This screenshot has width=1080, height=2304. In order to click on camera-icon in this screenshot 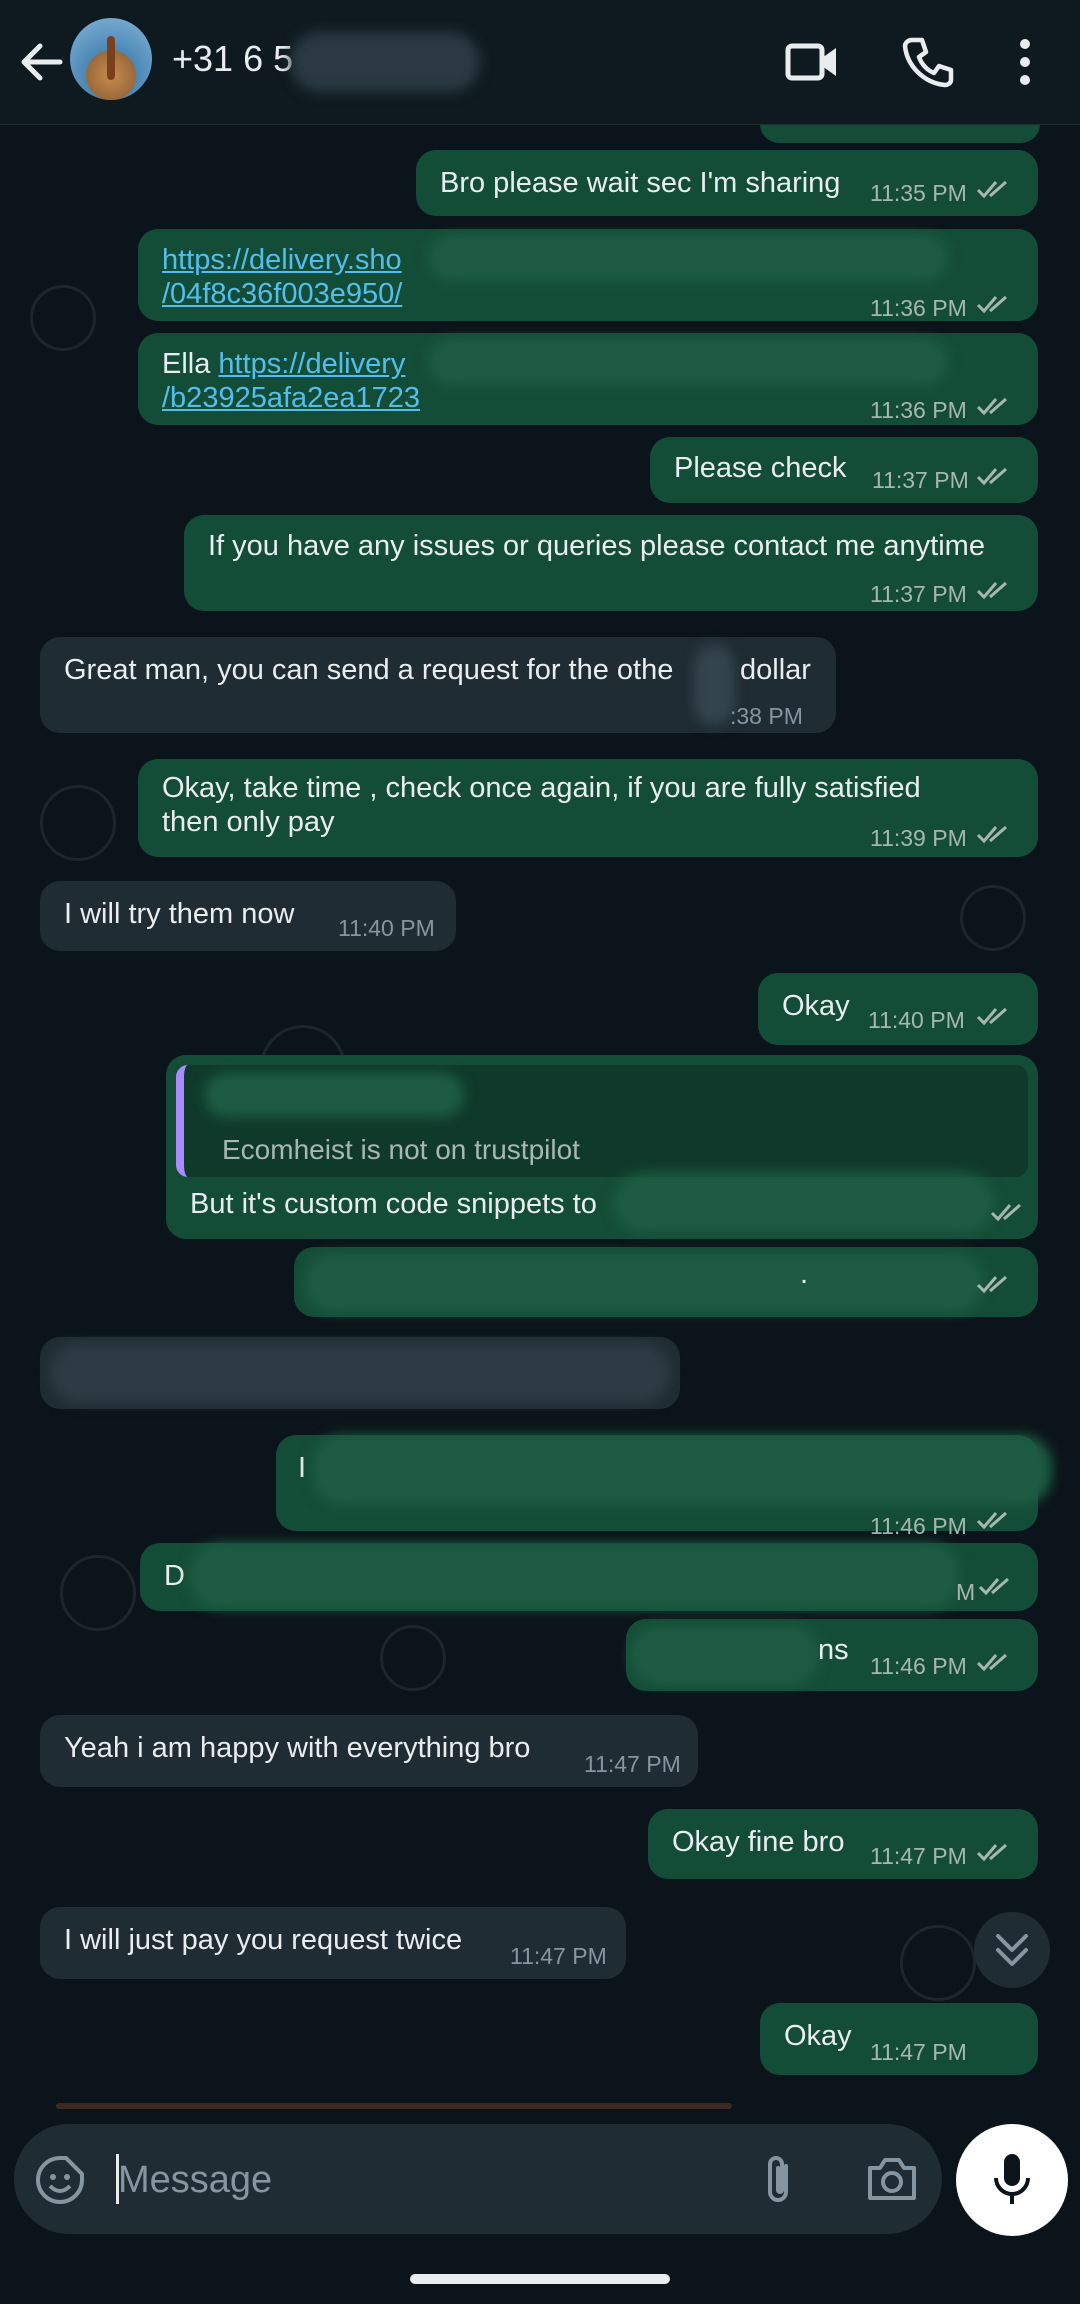, I will do `click(892, 2178)`.